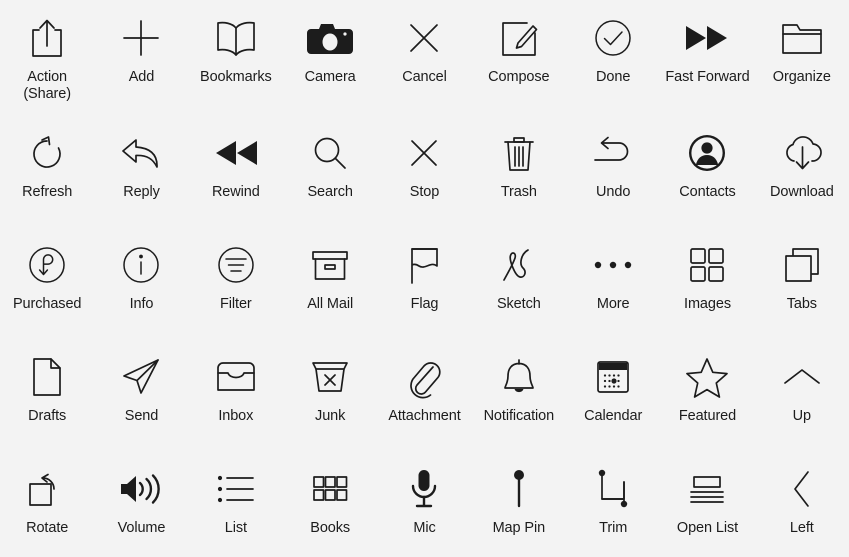  What do you see at coordinates (613, 192) in the screenshot?
I see `icon-label: Undo` at bounding box center [613, 192].